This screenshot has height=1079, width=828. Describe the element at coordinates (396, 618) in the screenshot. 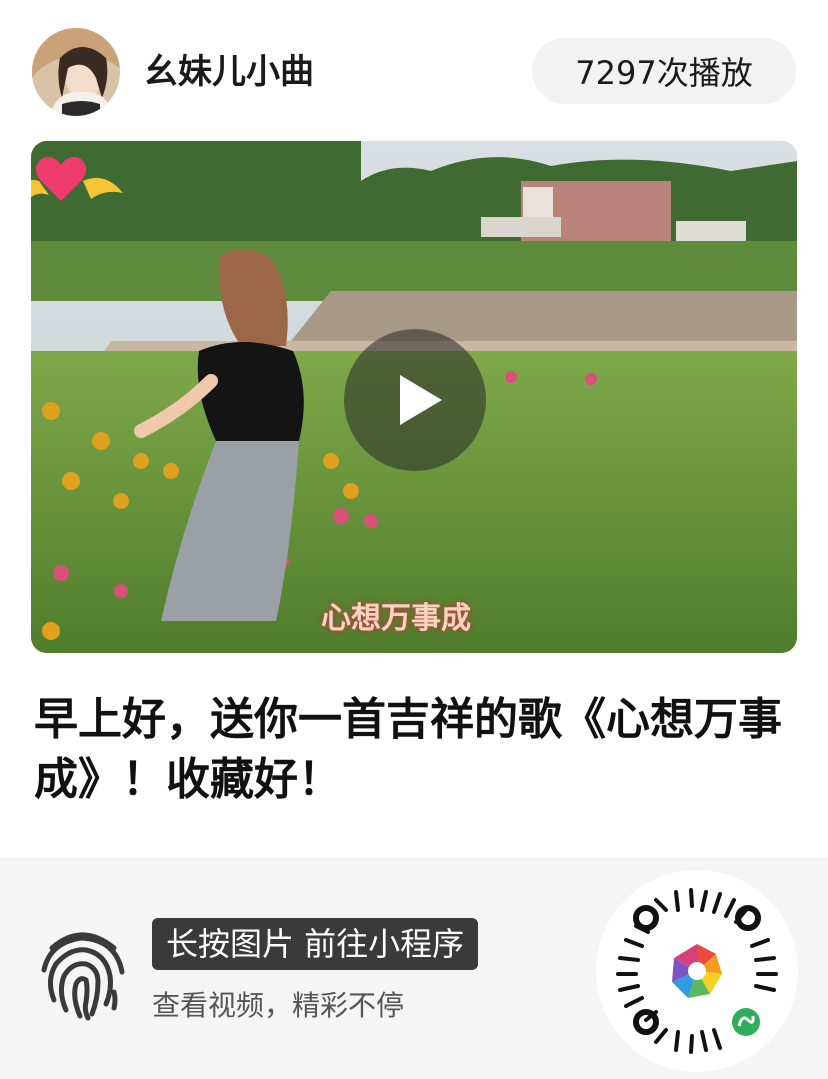

I see `video-caption-overlay: 心想万事成` at that location.